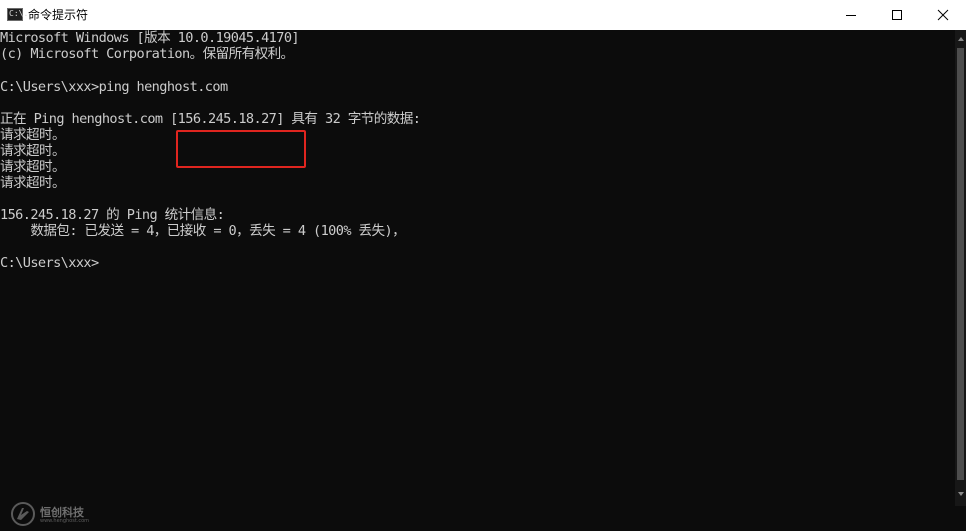  Describe the element at coordinates (55, 515) in the screenshot. I see `watermark-logo: 恒创科技 www.henghost.com` at that location.